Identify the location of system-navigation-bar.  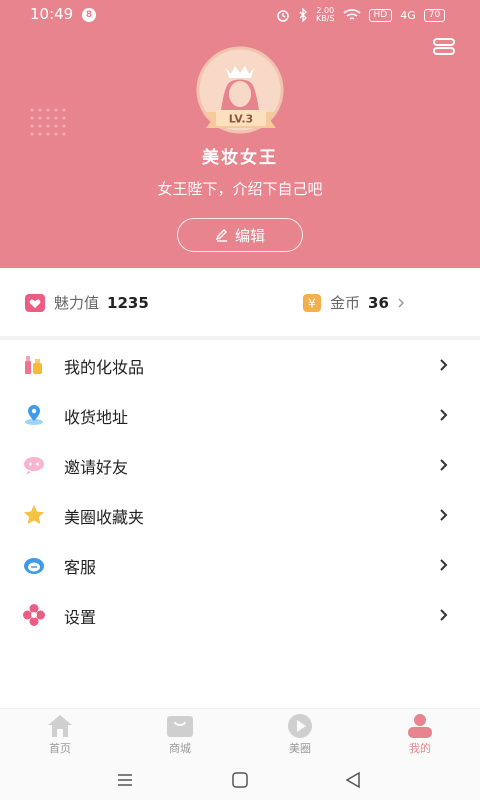
(240, 780).